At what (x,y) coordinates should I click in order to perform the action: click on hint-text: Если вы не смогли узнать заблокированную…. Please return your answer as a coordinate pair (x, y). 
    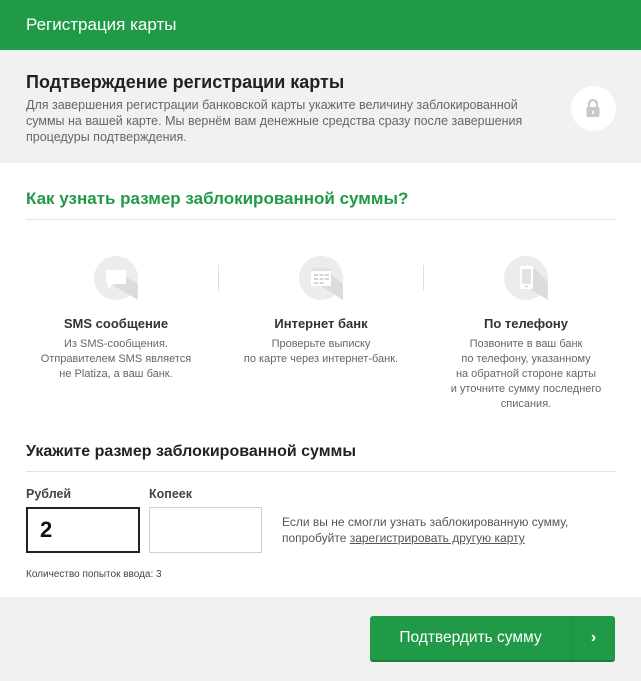
    Looking at the image, I should click on (447, 530).